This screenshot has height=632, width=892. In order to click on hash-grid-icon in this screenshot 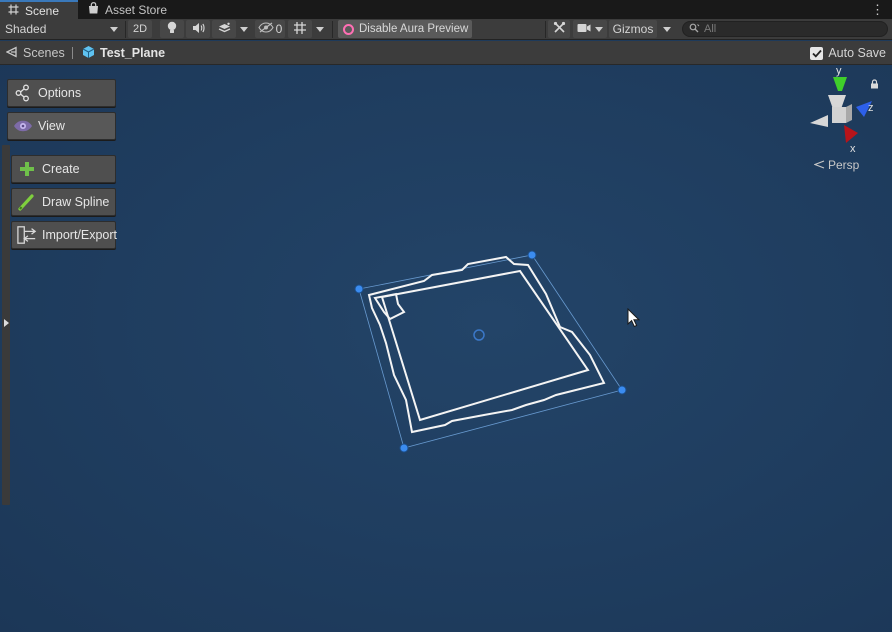, I will do `click(13, 11)`.